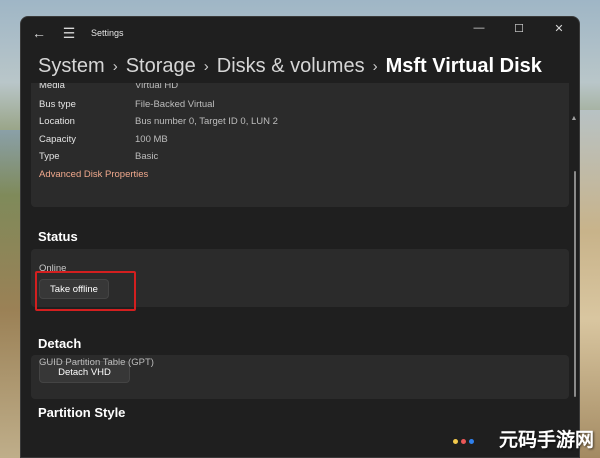 Image resolution: width=600 pixels, height=458 pixels. I want to click on watermark-text: 元码手游网, so click(546, 440).